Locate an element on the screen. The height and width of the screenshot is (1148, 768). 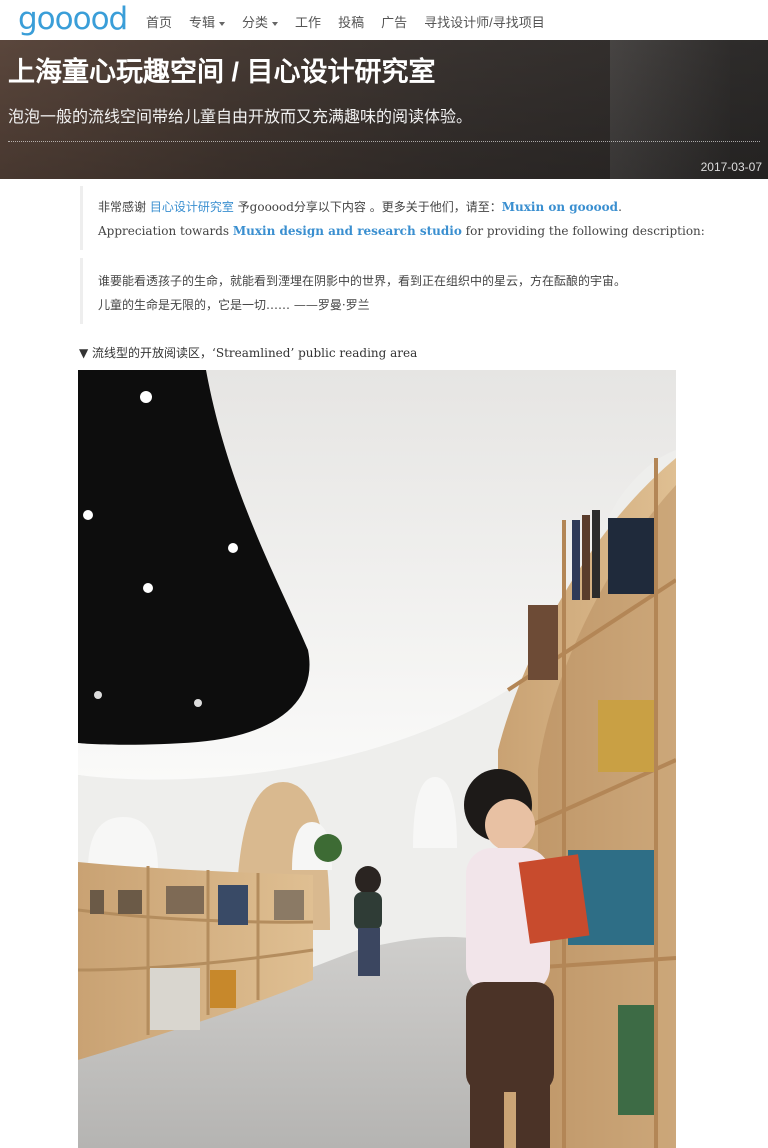
nav-item-home: 首页 is located at coordinates (159, 21).